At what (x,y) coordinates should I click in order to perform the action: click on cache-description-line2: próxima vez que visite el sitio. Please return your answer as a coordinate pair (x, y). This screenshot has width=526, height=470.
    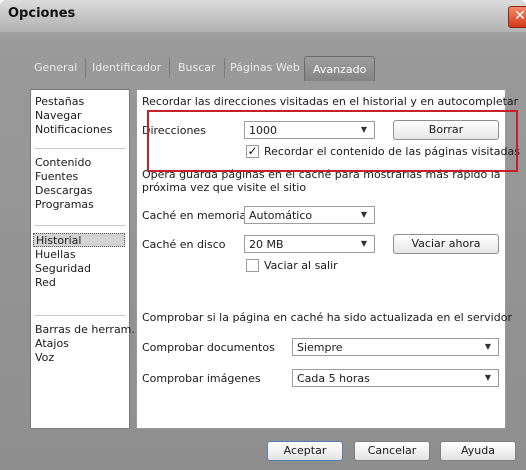
    Looking at the image, I should click on (224, 187).